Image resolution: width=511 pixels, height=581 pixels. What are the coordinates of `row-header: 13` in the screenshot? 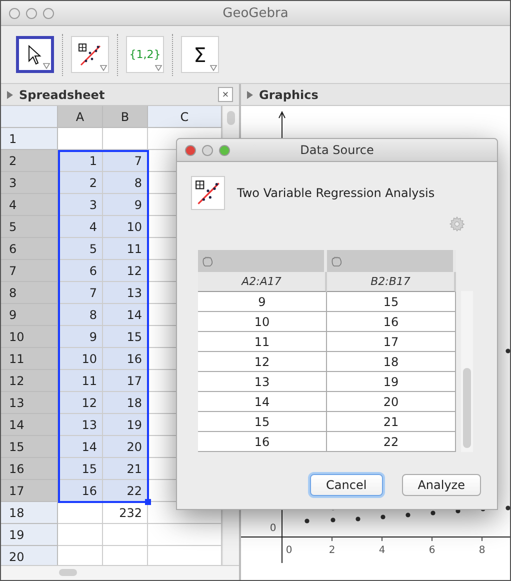 It's located at (29, 403).